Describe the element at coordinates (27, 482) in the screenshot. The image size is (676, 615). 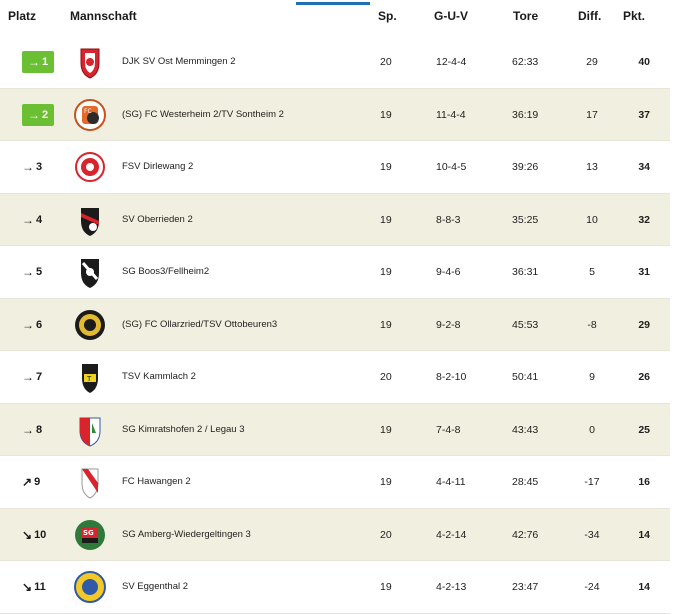
I see `trend-arrow-icon: ↗` at that location.